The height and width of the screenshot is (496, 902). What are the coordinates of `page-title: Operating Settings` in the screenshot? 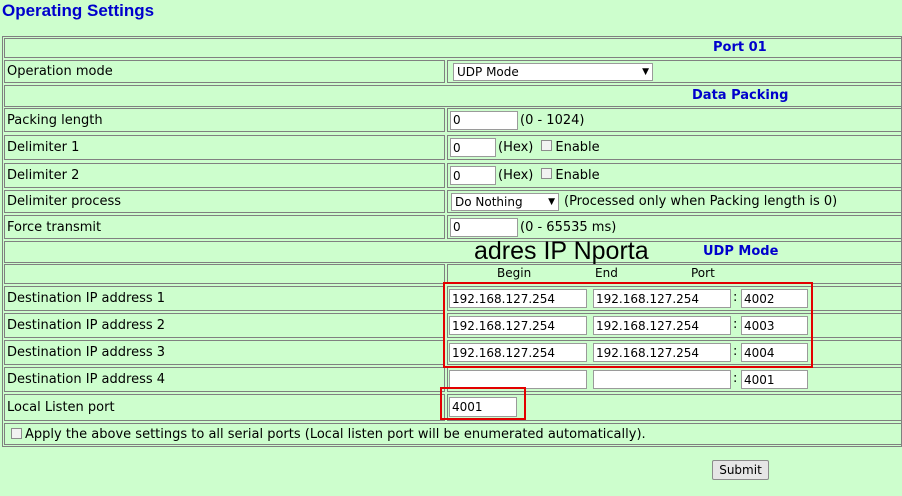 It's located at (78, 10).